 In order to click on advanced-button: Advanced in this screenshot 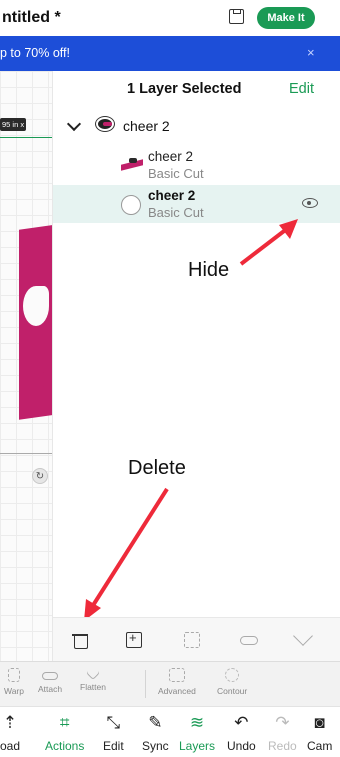, I will do `click(177, 682)`.